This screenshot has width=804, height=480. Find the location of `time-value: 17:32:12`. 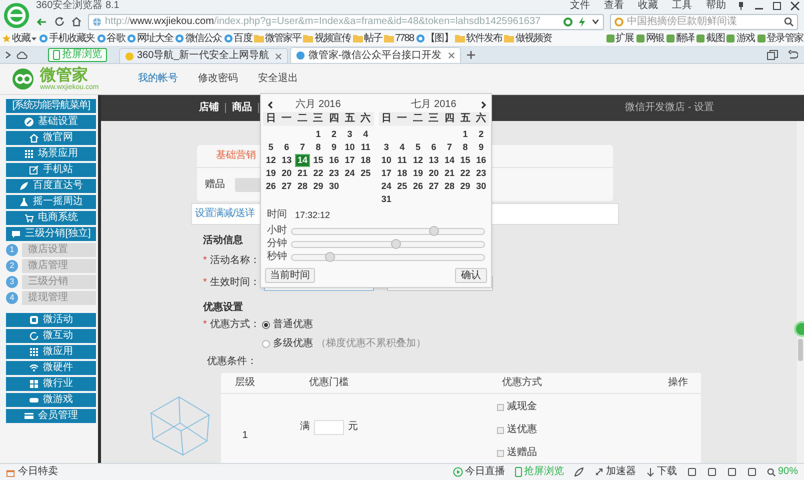

time-value: 17:32:12 is located at coordinates (312, 215).